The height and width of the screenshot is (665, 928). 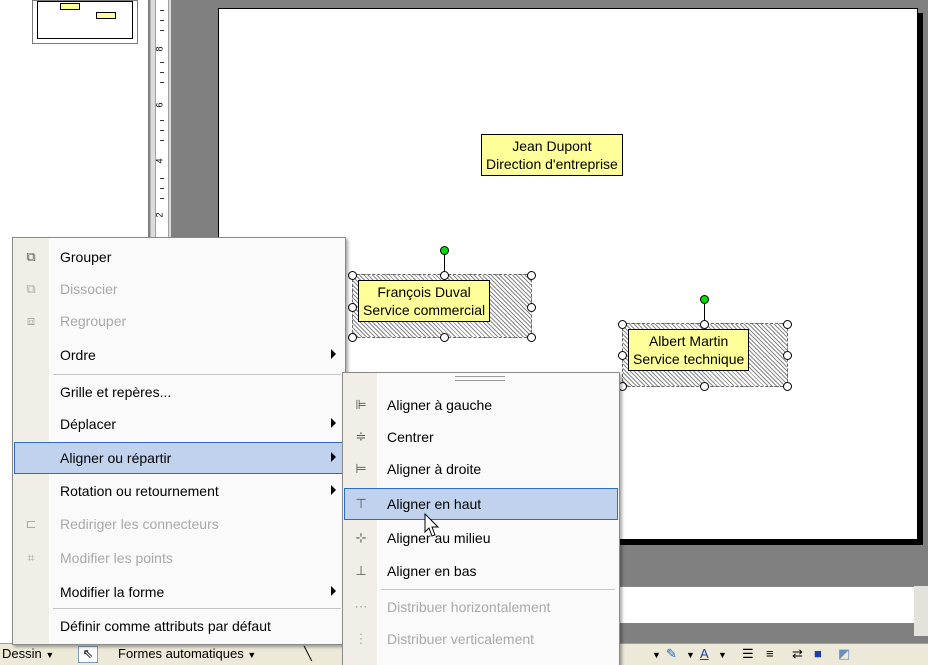 What do you see at coordinates (481, 607) in the screenshot?
I see `submenu-item-distribute-horizontal: ⋯ Distribuer horizontalement` at bounding box center [481, 607].